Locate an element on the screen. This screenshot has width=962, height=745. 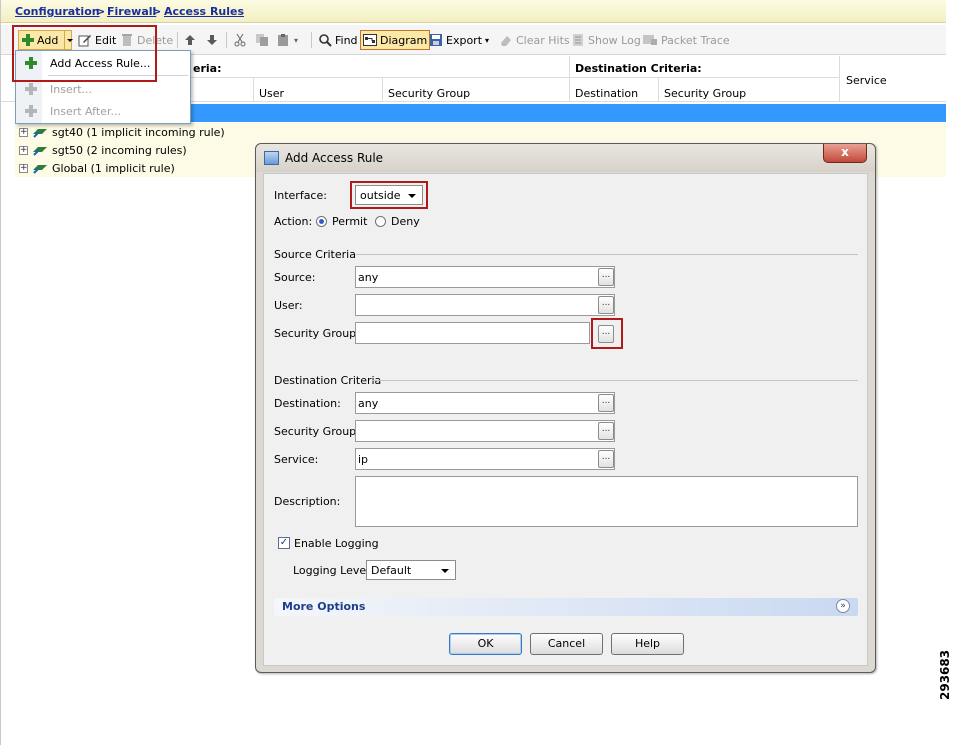
src-security-group-label: Security Group: is located at coordinates (317, 333).